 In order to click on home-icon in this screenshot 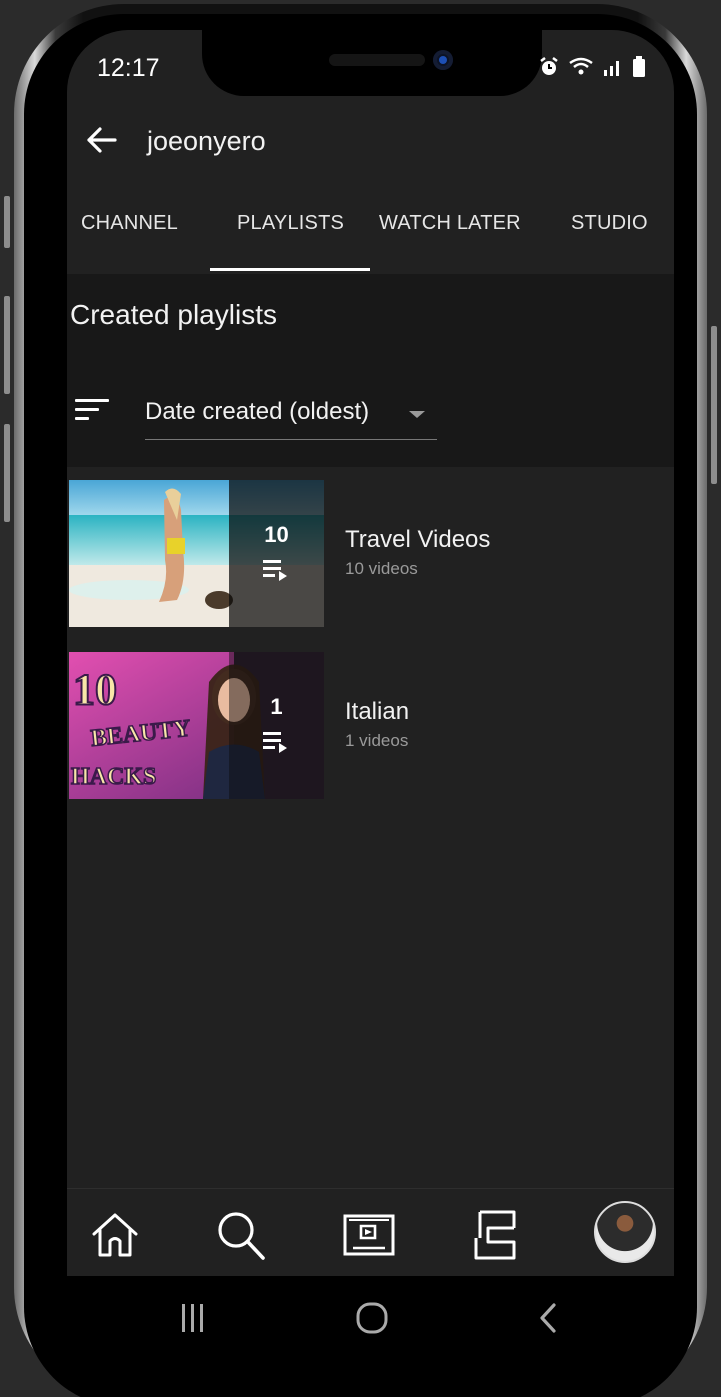, I will do `click(115, 1235)`.